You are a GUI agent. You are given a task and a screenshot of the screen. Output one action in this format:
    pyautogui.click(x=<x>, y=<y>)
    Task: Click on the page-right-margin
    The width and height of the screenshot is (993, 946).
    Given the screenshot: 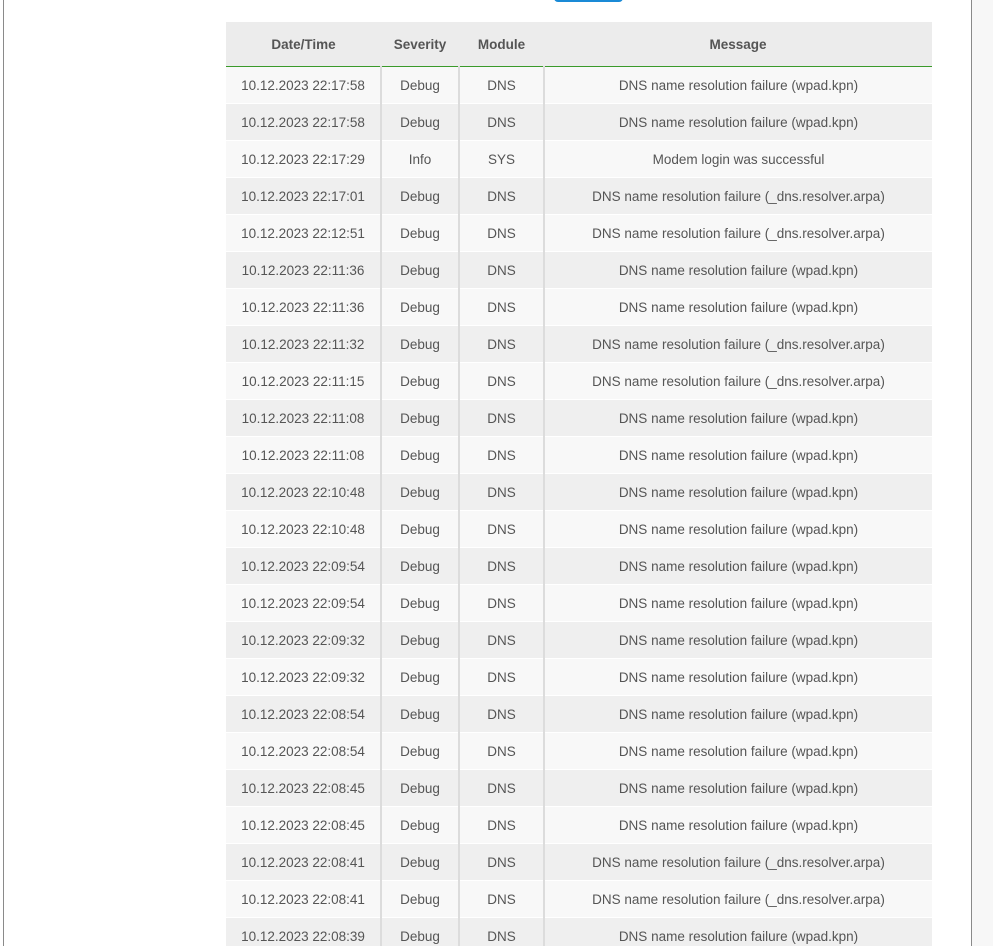 What is the action you would take?
    pyautogui.click(x=982, y=473)
    